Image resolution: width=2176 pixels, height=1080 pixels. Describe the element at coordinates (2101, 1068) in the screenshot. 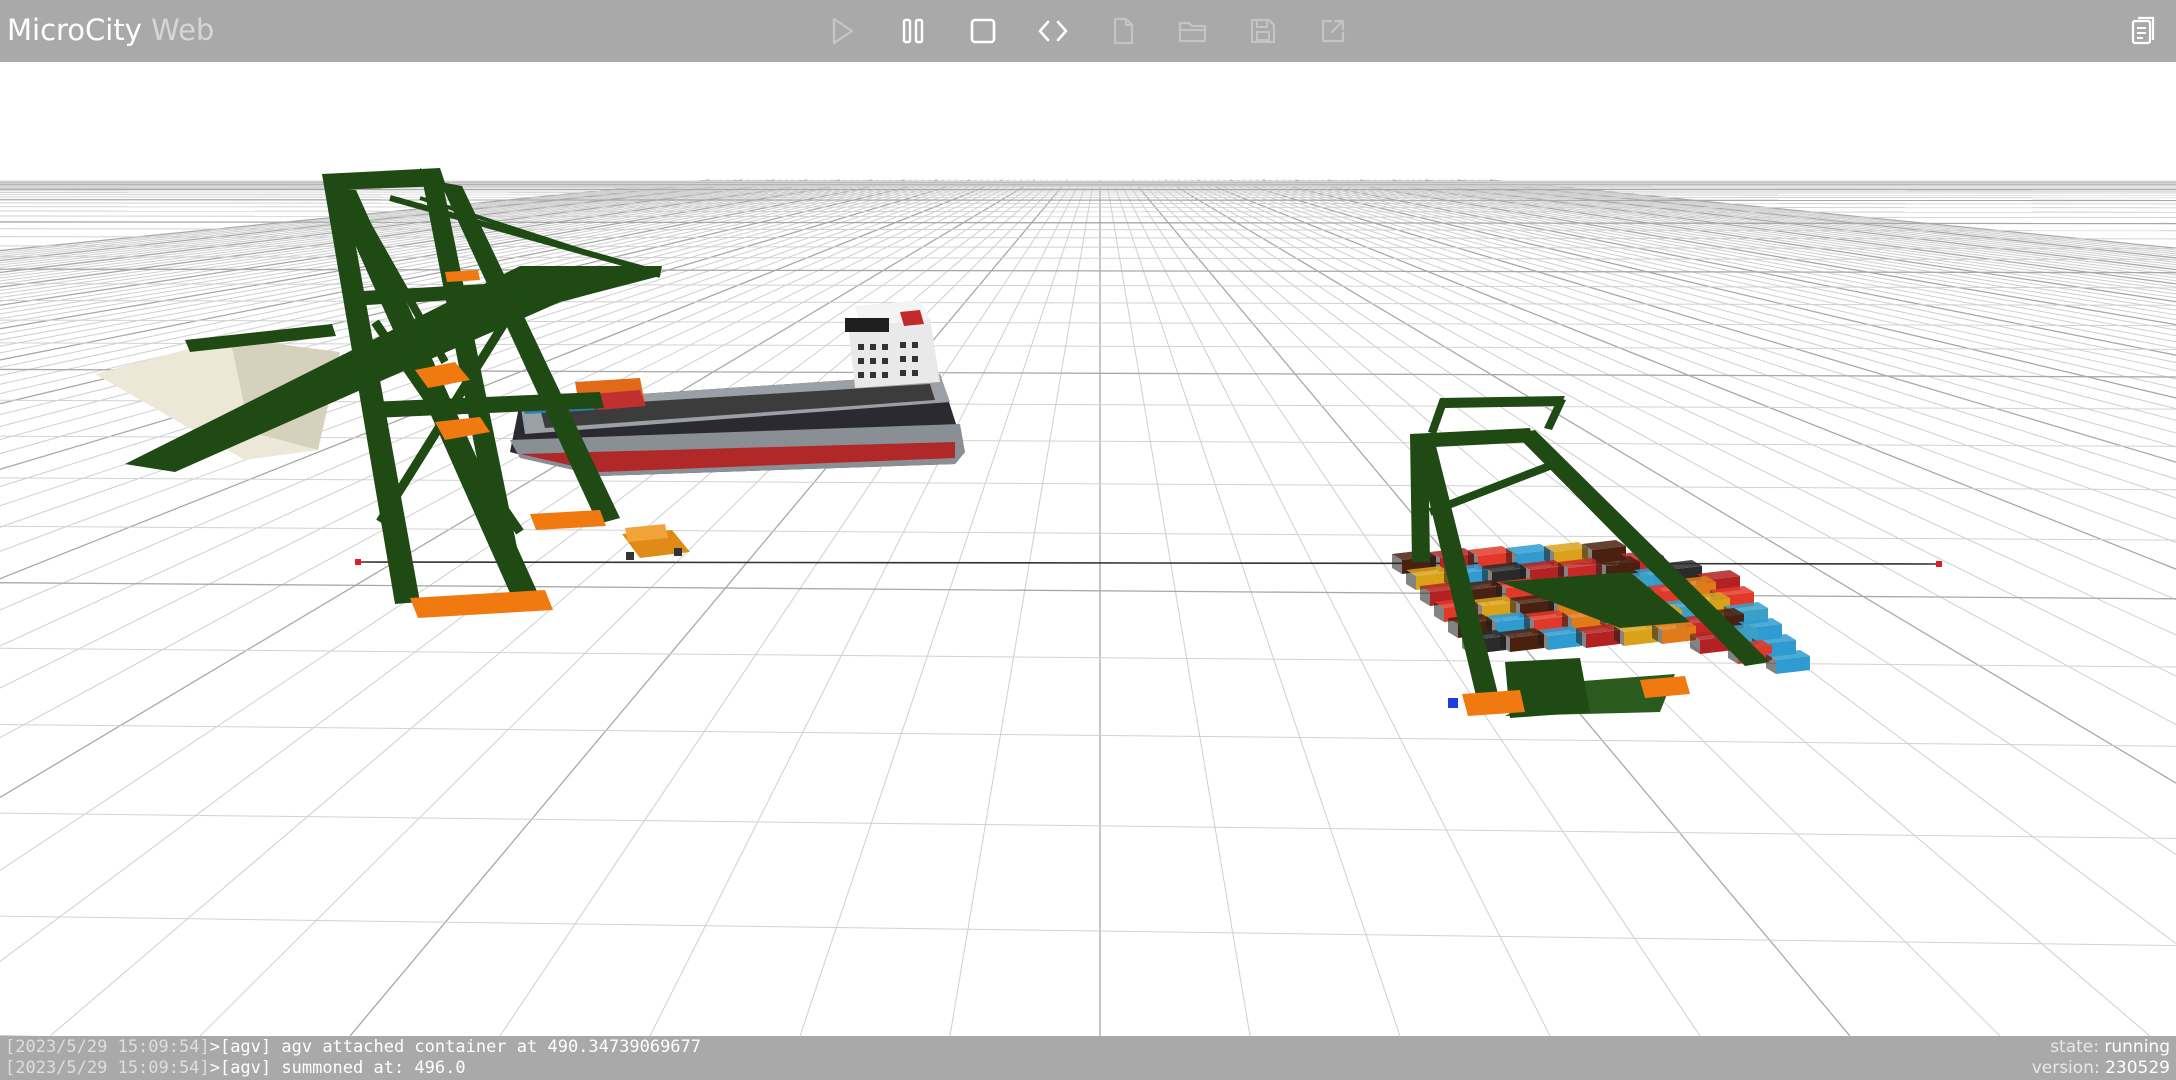

I see `version-status: version: 230529` at that location.